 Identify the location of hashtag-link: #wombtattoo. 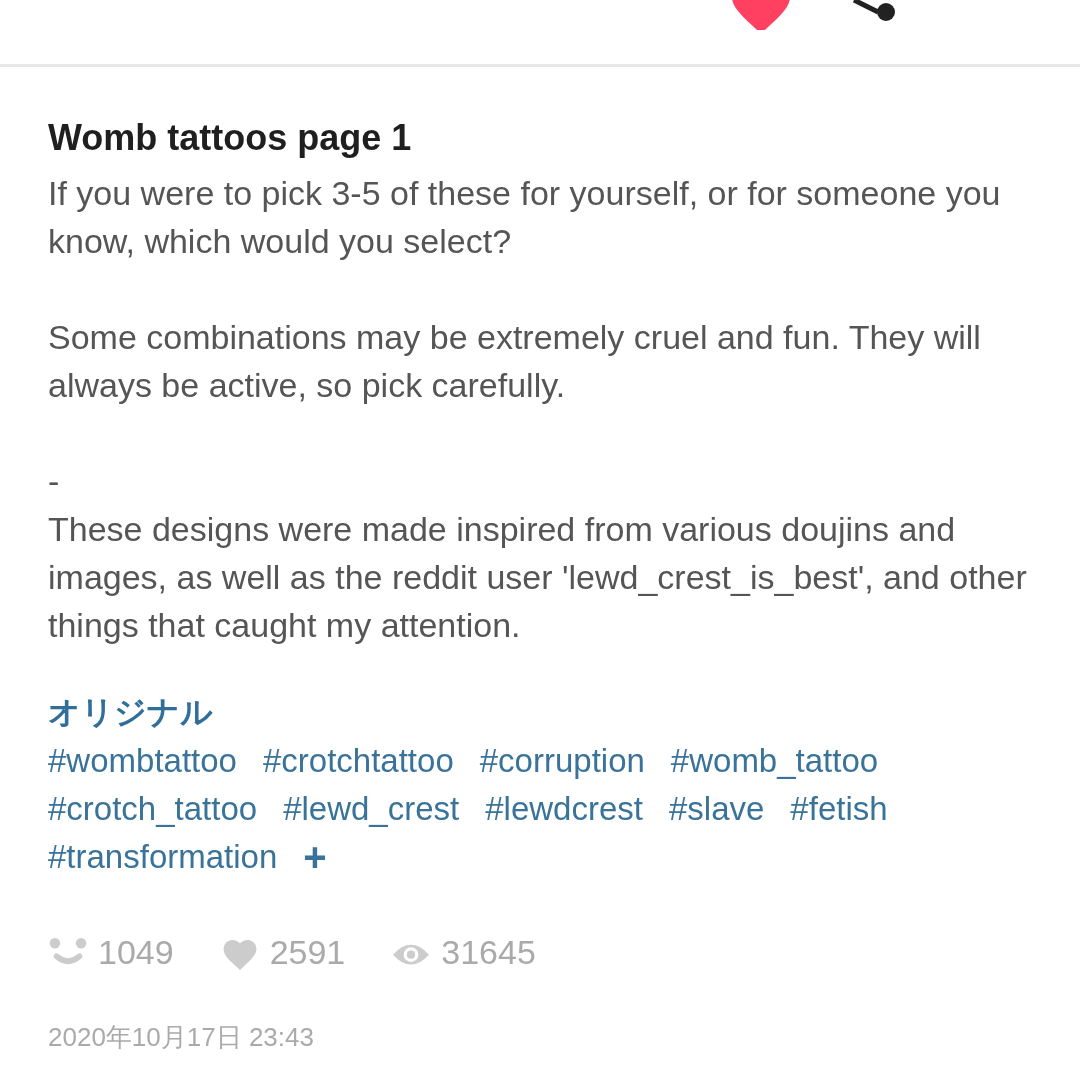
(142, 761).